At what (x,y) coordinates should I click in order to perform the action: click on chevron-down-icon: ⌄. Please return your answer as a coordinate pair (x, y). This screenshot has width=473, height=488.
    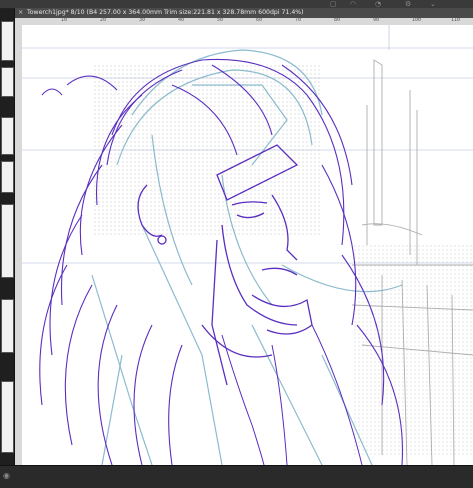
    Looking at the image, I should click on (433, 4).